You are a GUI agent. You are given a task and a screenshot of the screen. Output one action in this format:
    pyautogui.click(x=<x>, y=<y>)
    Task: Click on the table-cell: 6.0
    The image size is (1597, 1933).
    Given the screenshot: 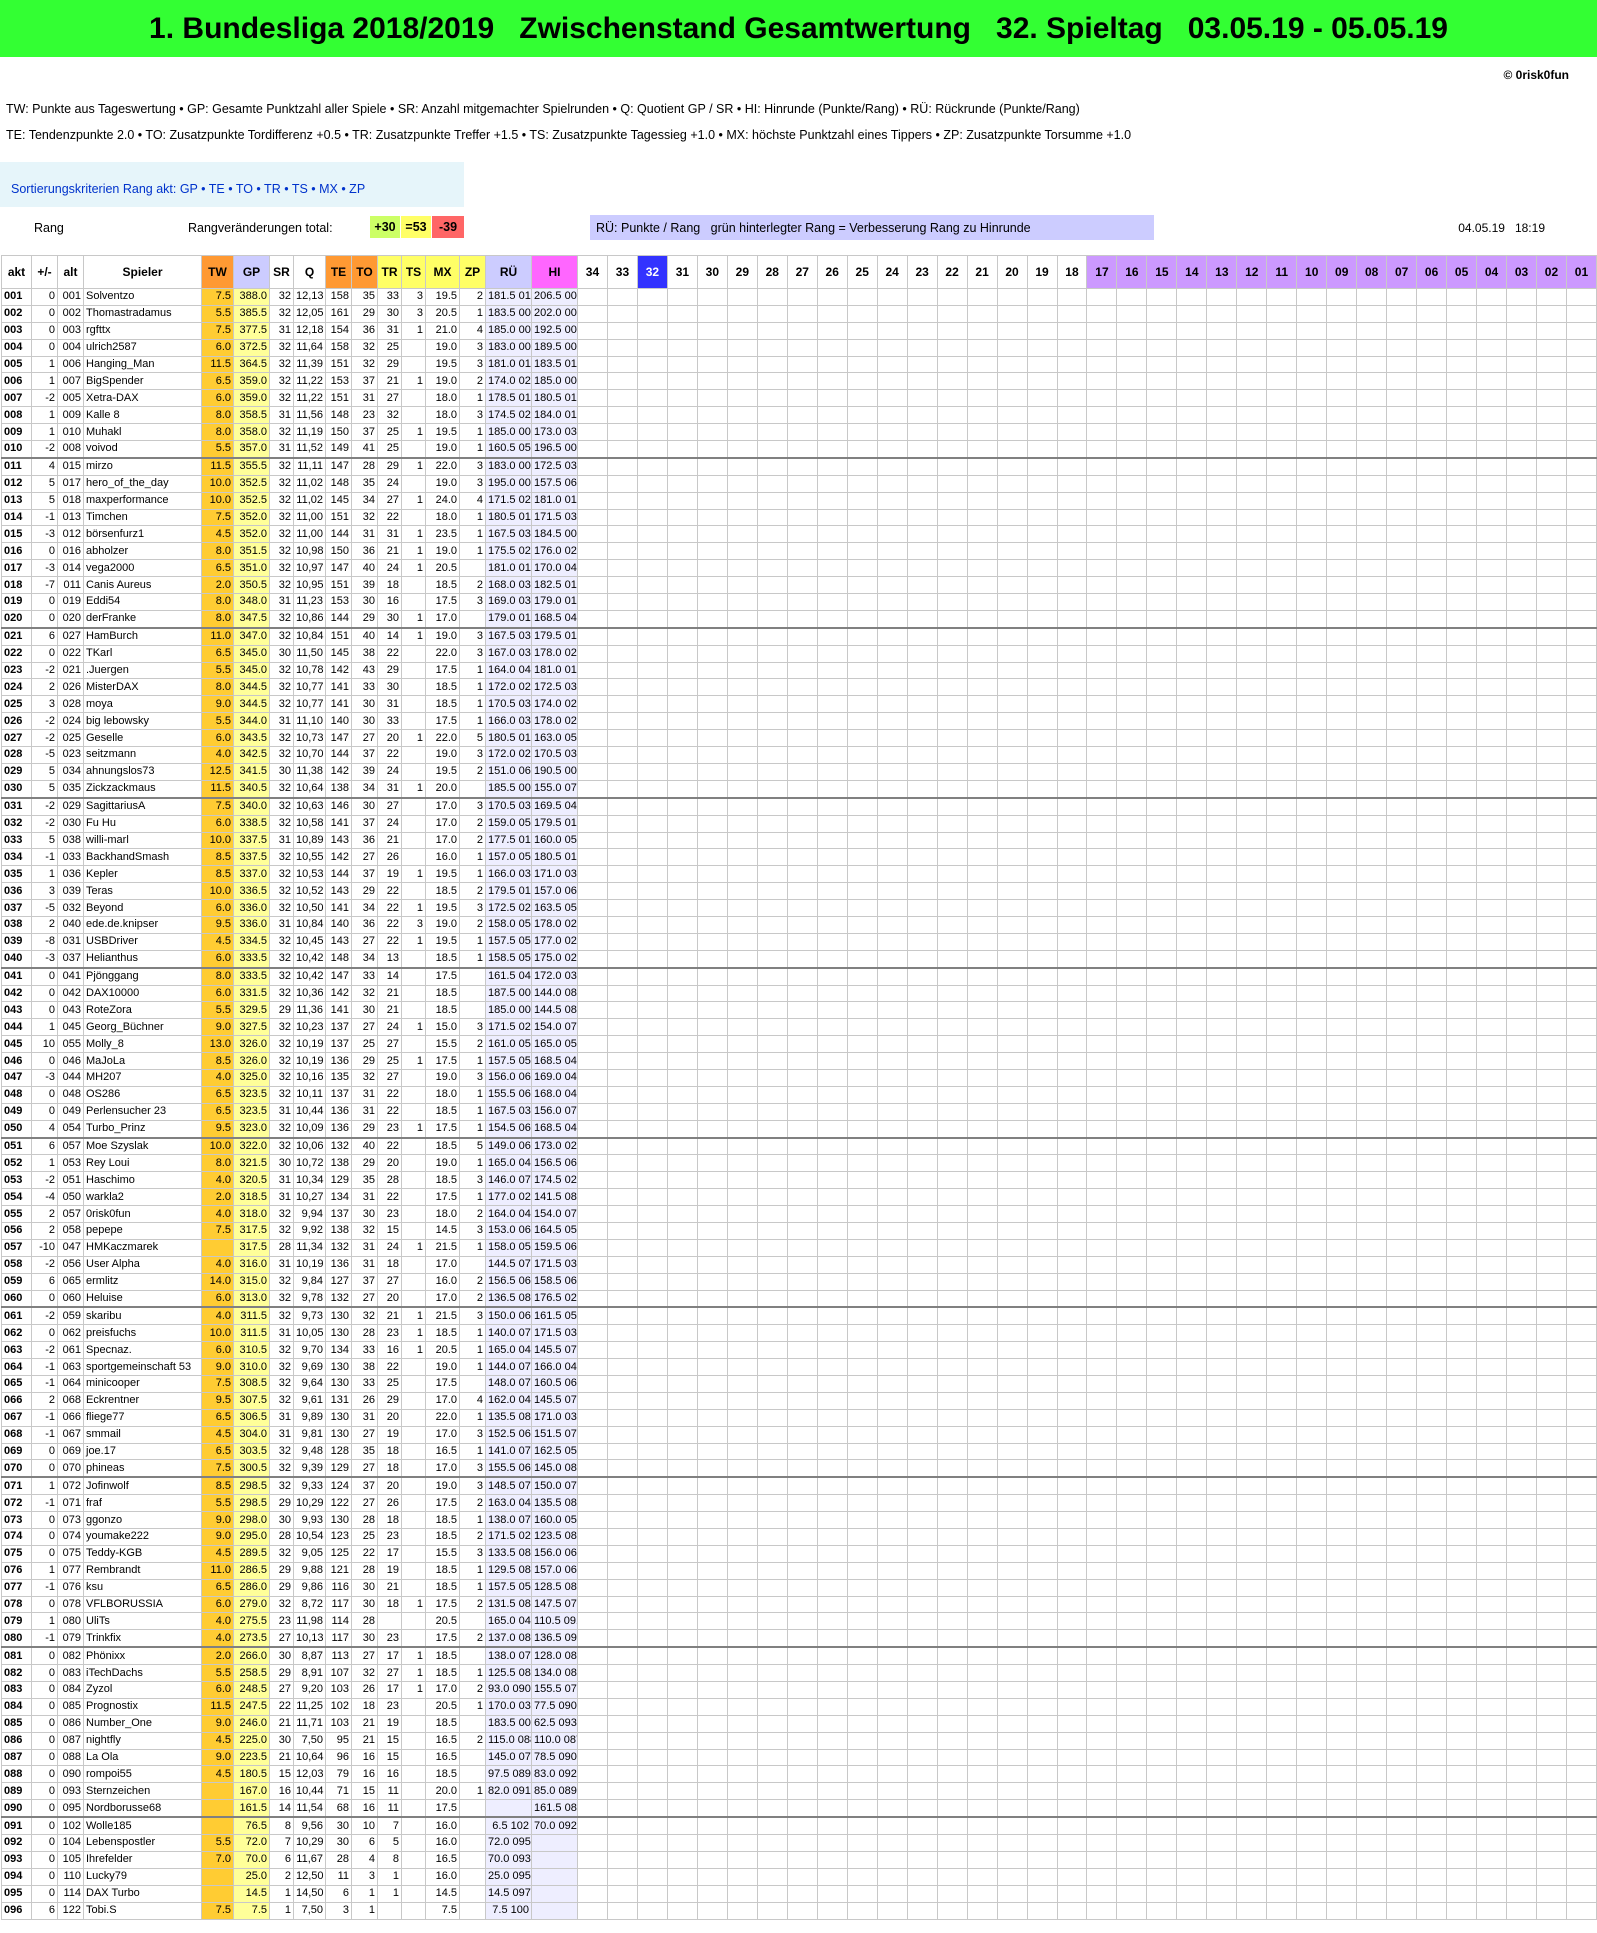 What is the action you would take?
    pyautogui.click(x=217, y=1350)
    